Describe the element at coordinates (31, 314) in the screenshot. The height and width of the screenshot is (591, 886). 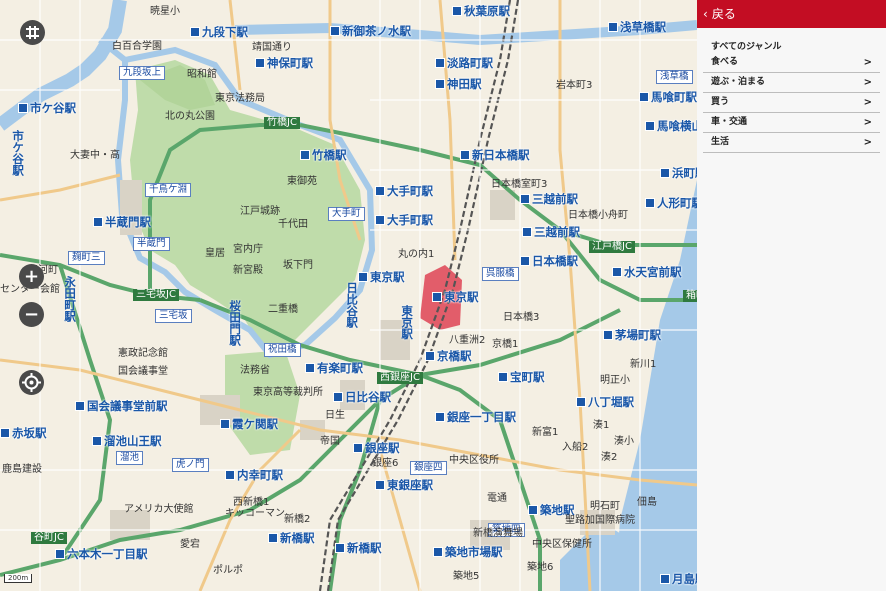
I see `zoom-out-button: −` at that location.